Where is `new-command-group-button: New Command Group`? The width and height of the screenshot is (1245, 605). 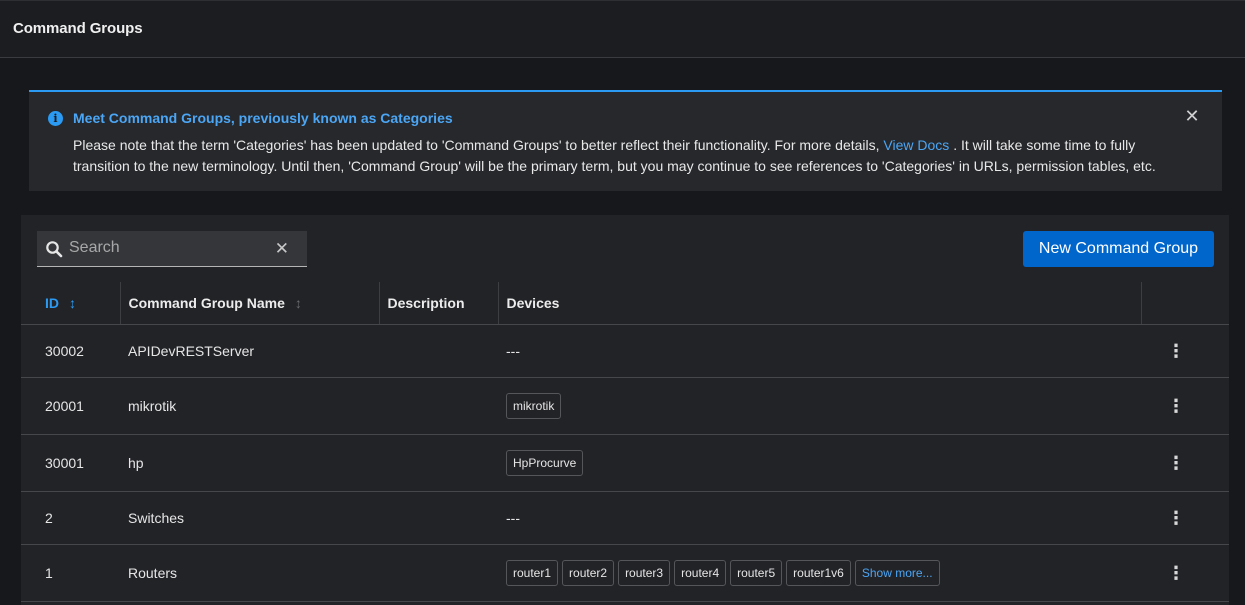 new-command-group-button: New Command Group is located at coordinates (1118, 249).